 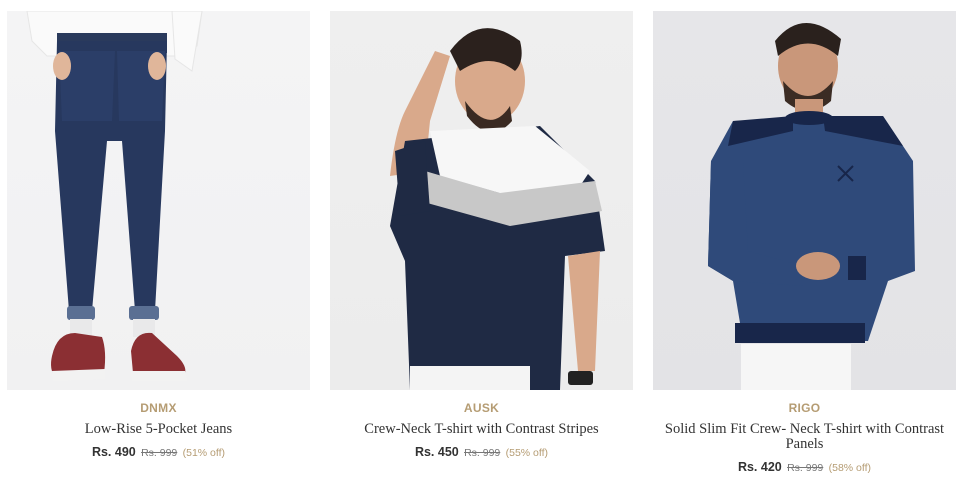 What do you see at coordinates (481, 429) in the screenshot?
I see `product-title: Crew-Neck T-shirt with Contrast Stripes` at bounding box center [481, 429].